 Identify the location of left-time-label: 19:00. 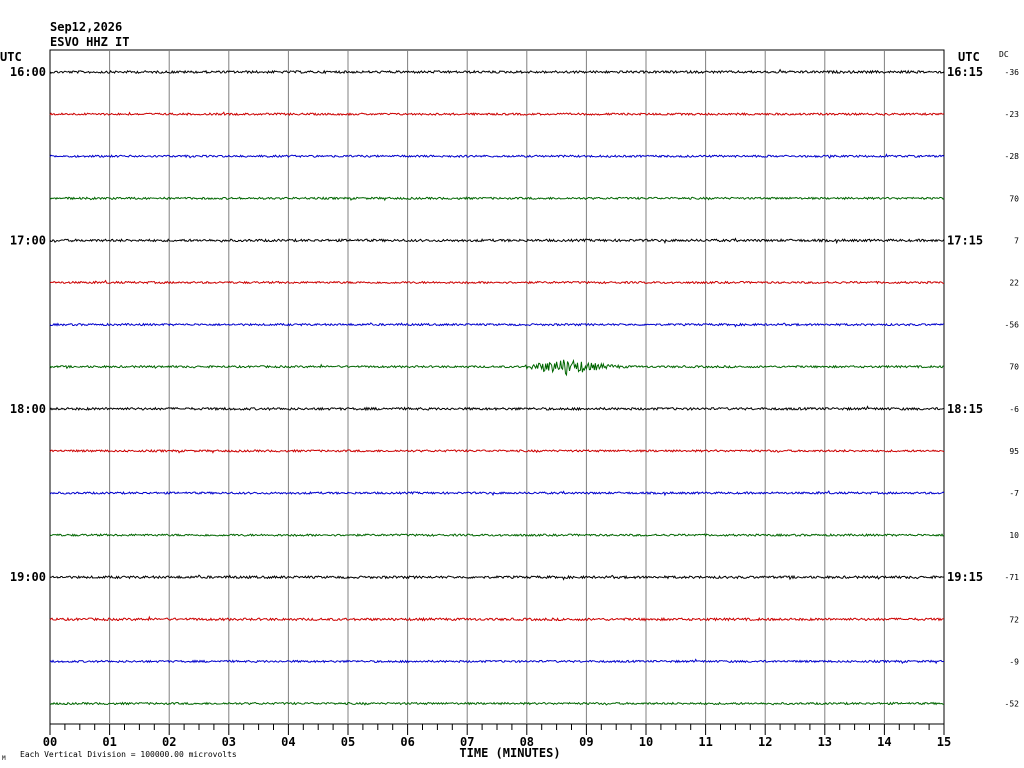
(28, 577).